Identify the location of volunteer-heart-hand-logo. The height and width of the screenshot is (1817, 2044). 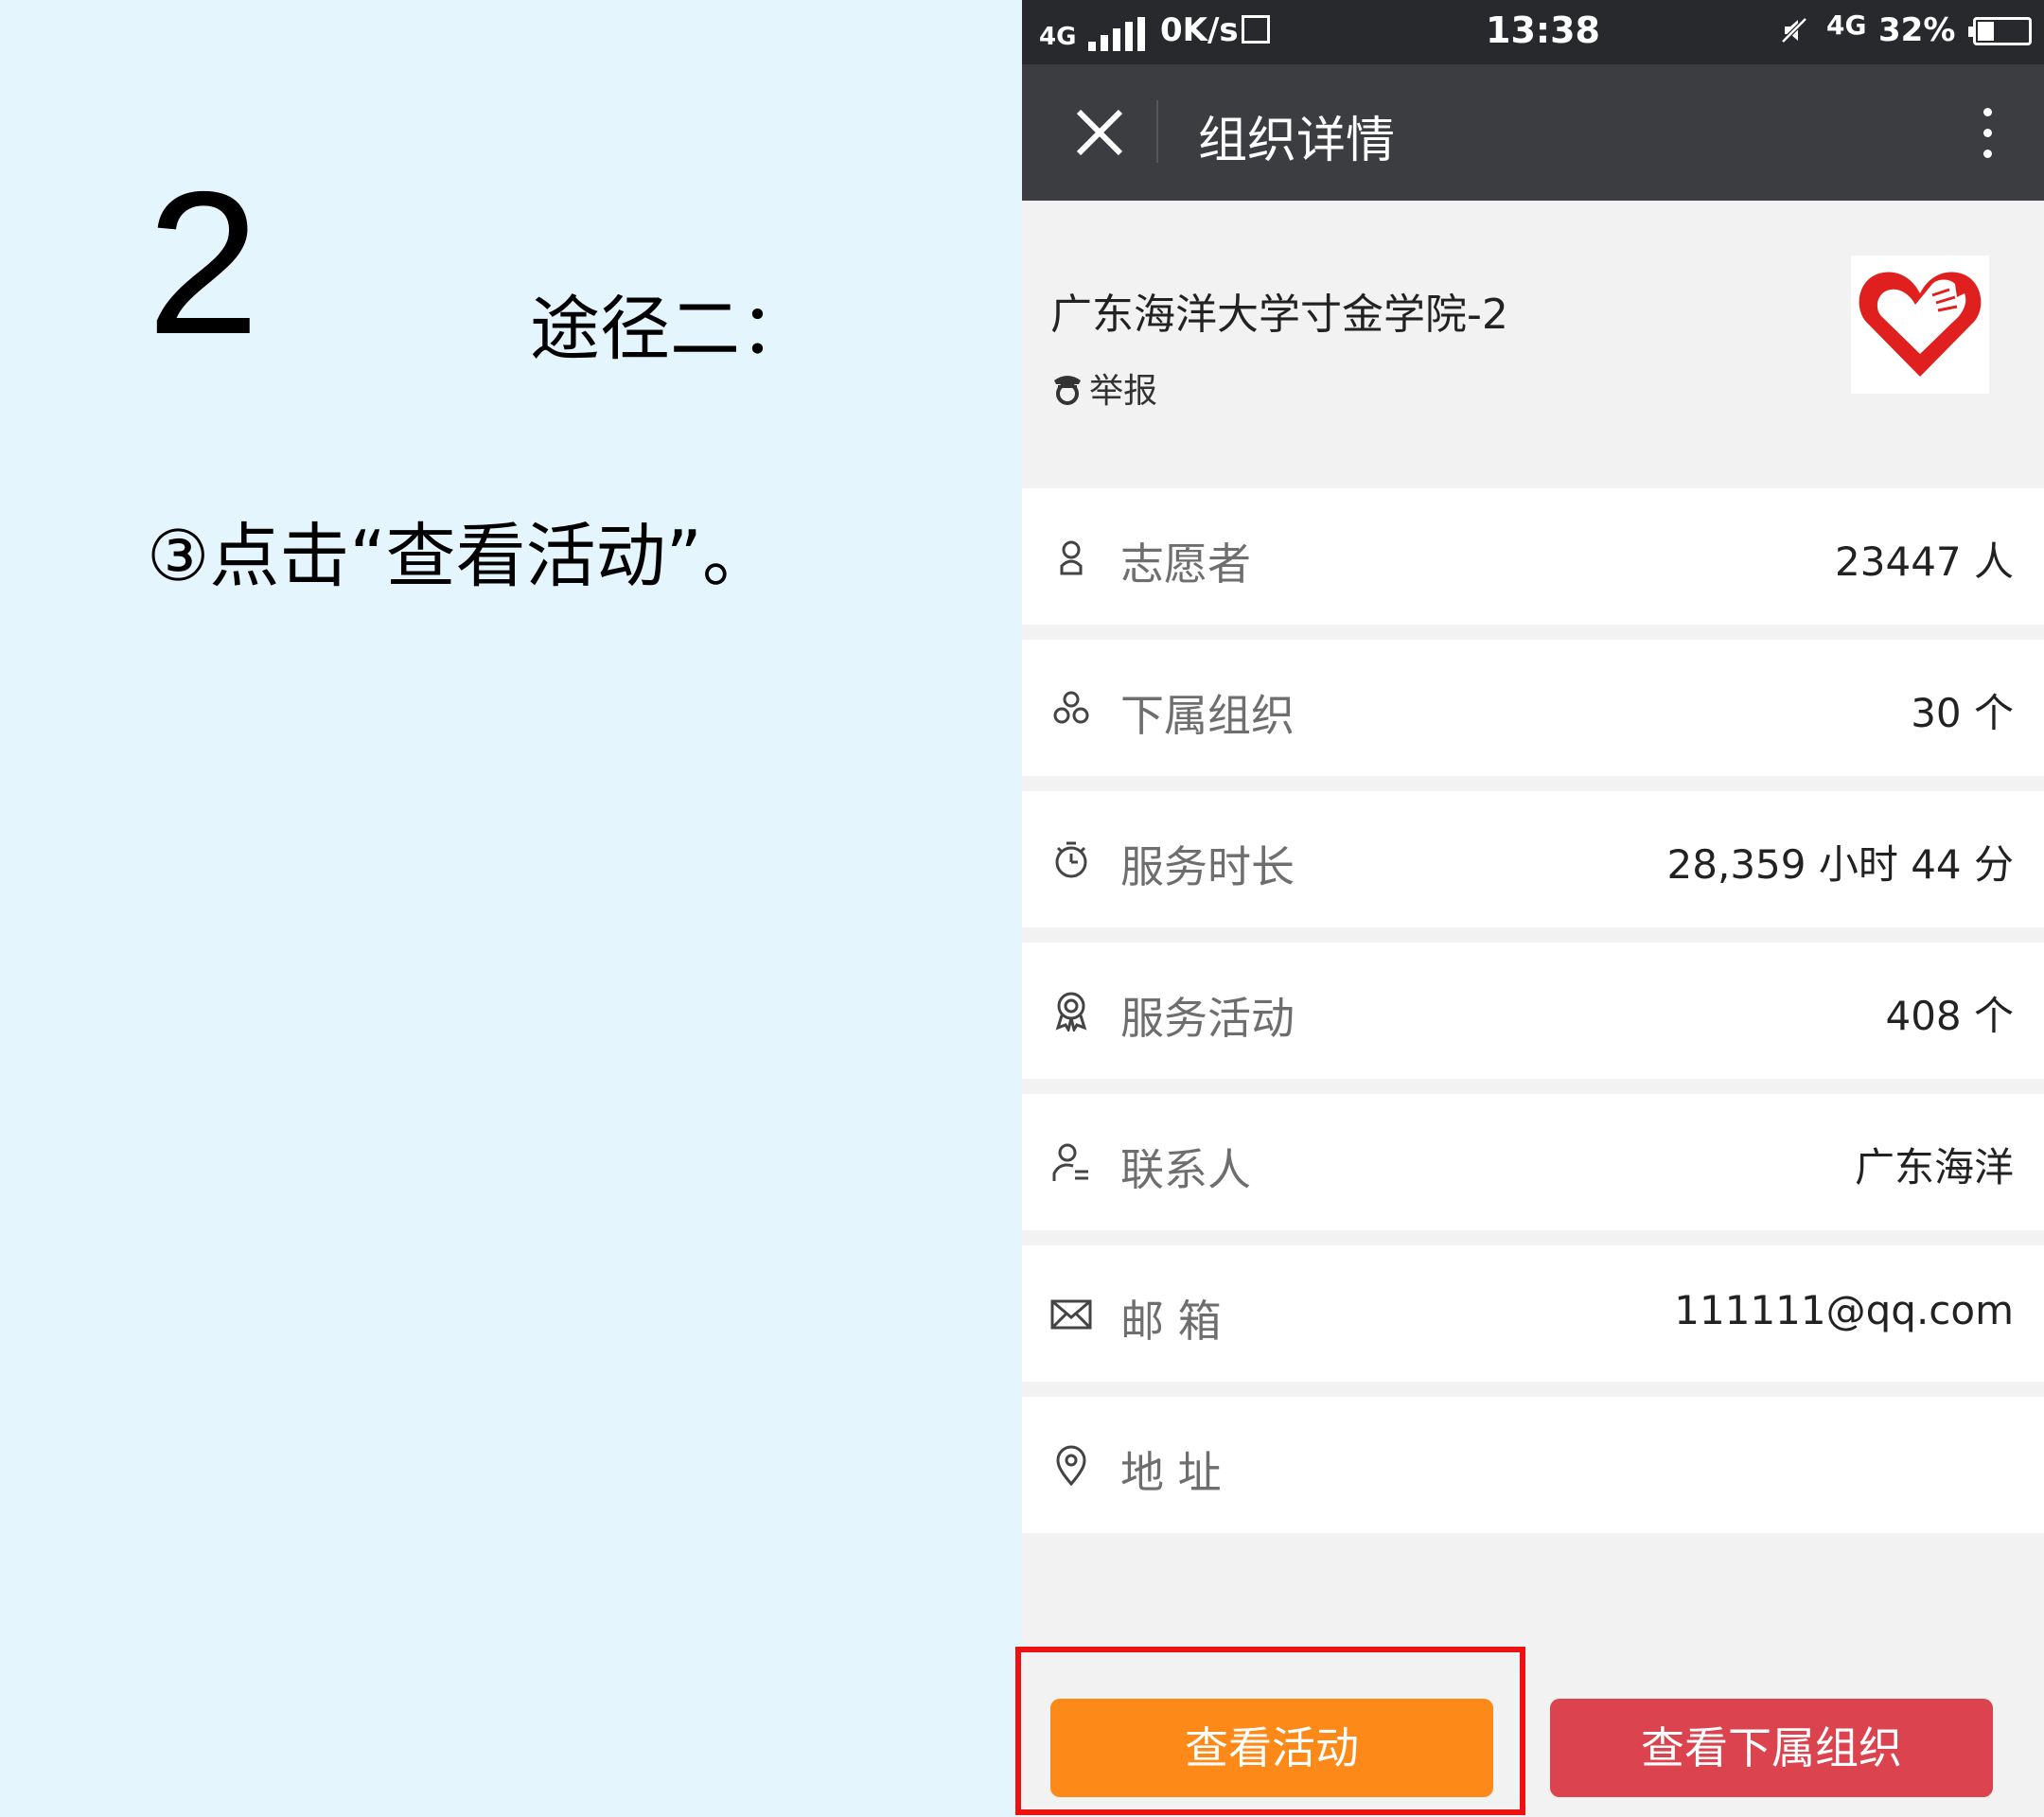
(1920, 325).